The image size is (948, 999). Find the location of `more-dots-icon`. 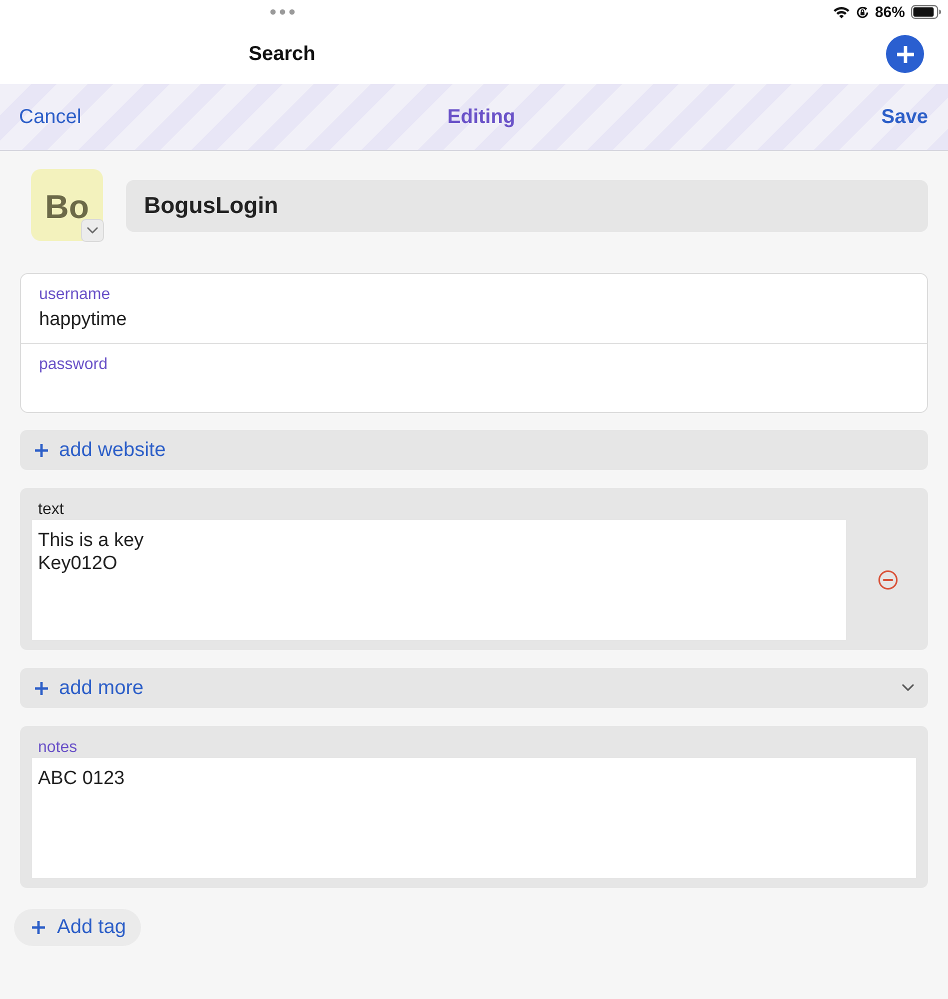

more-dots-icon is located at coordinates (282, 12).